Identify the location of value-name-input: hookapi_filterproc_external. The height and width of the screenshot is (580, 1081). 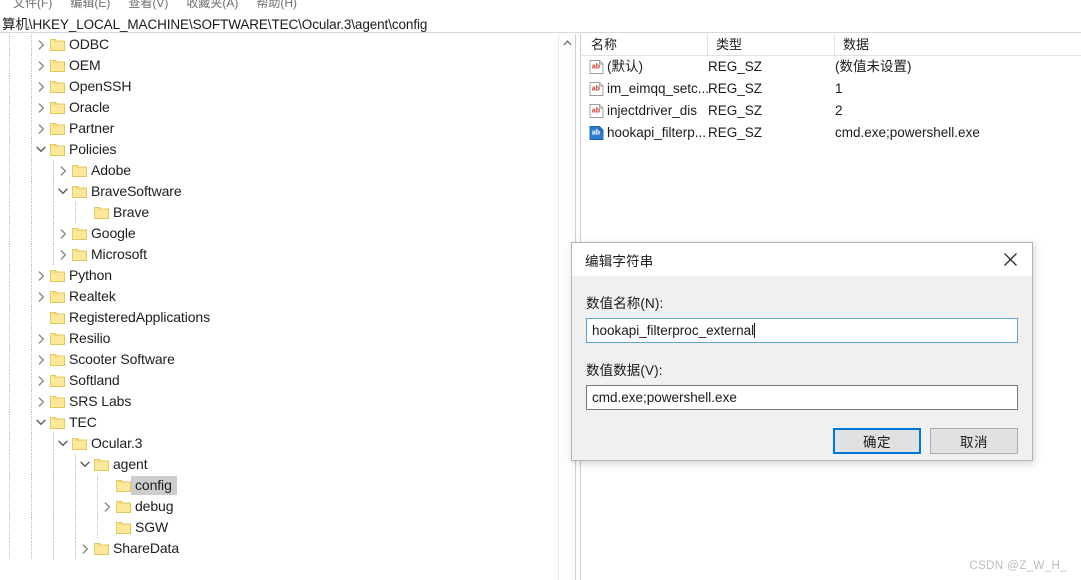
(802, 330).